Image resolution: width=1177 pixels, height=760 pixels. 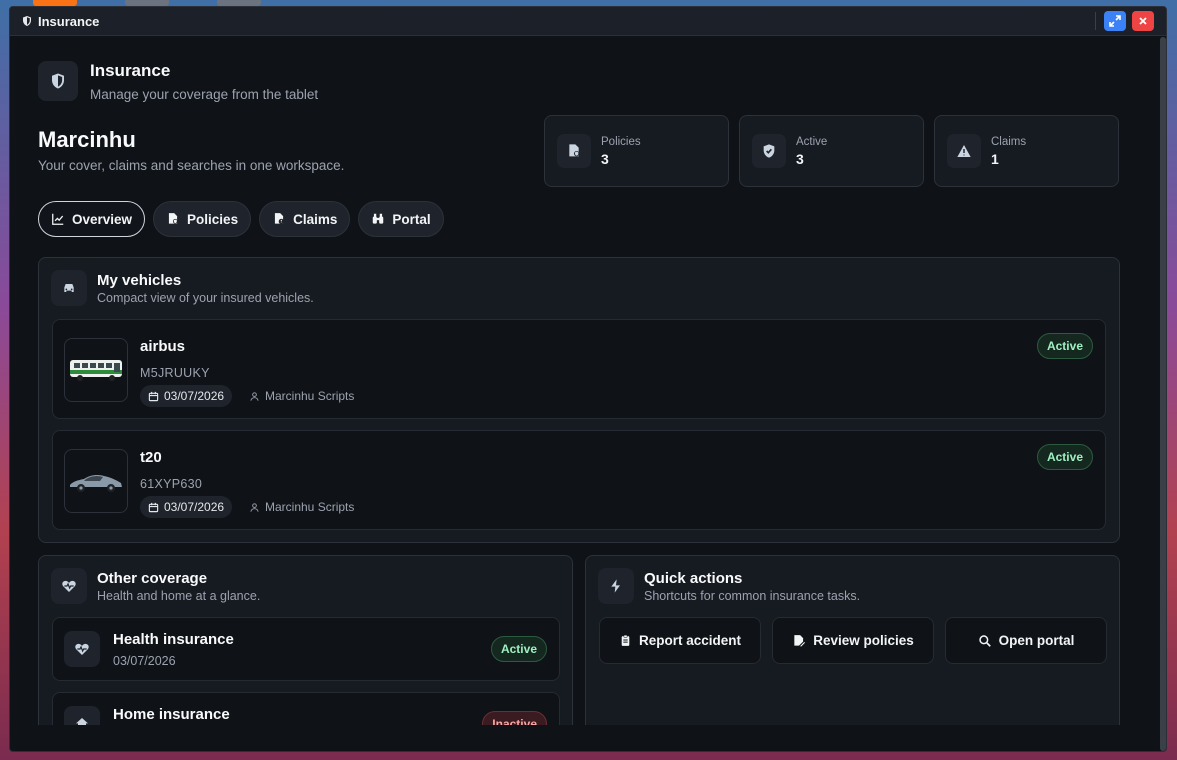 What do you see at coordinates (693, 578) in the screenshot?
I see `panel-title: Quick actions` at bounding box center [693, 578].